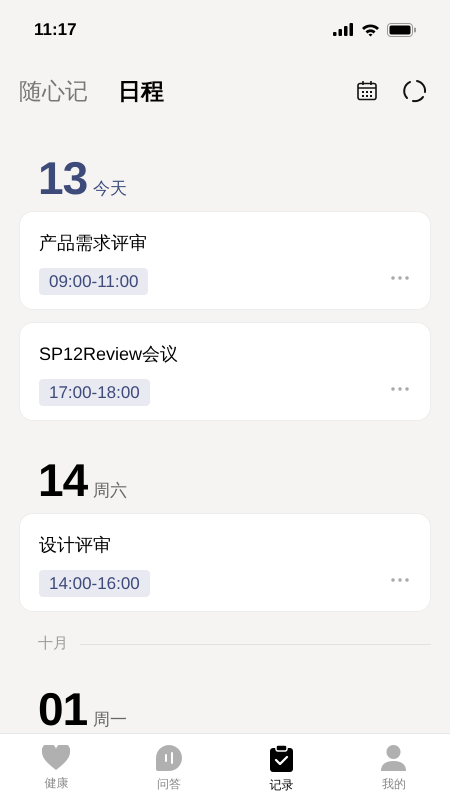  I want to click on nav-label: 我的, so click(394, 784).